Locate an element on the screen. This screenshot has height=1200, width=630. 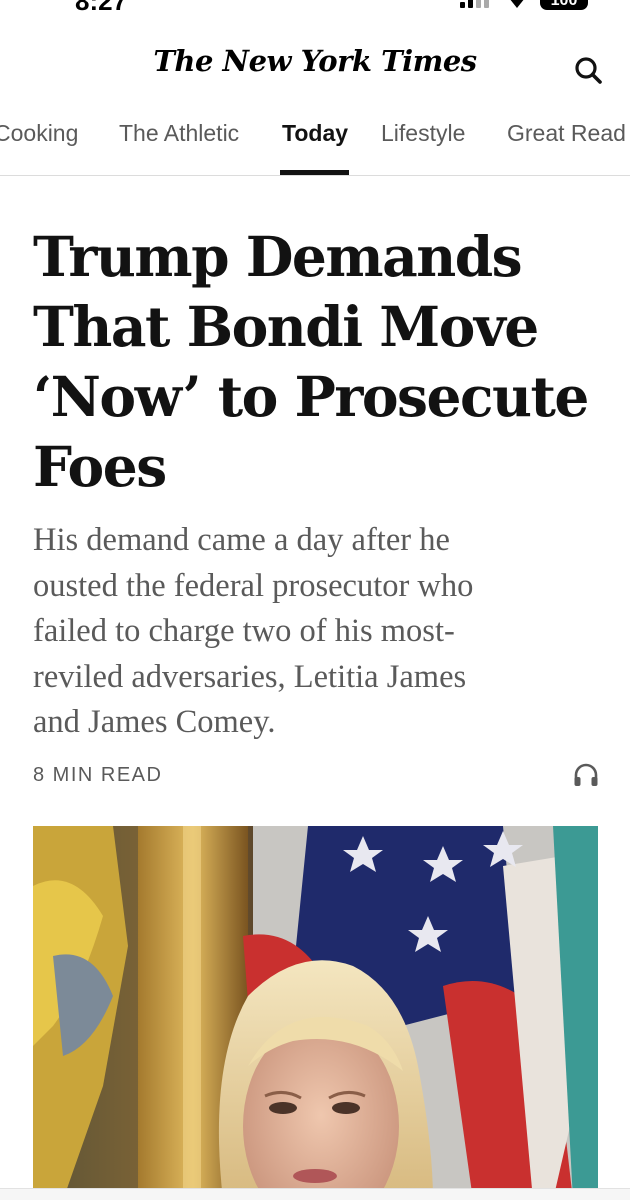
search-icon is located at coordinates (588, 70).